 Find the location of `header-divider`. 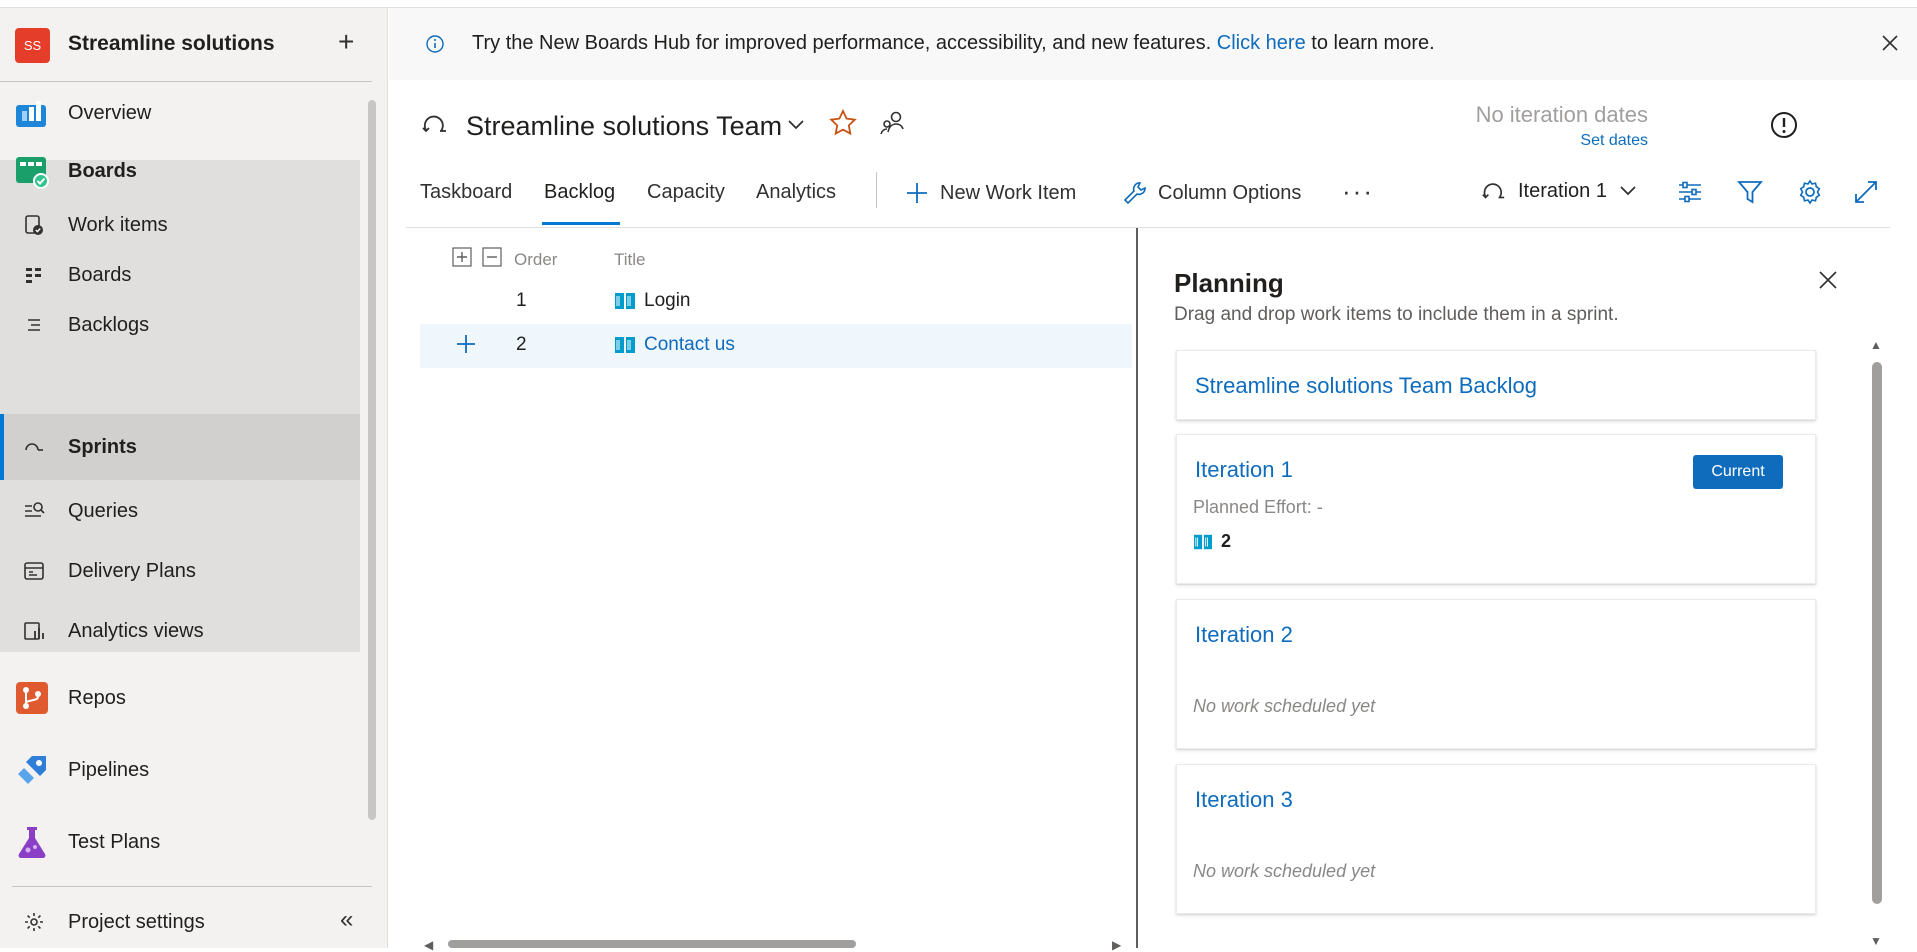

header-divider is located at coordinates (1148, 227).